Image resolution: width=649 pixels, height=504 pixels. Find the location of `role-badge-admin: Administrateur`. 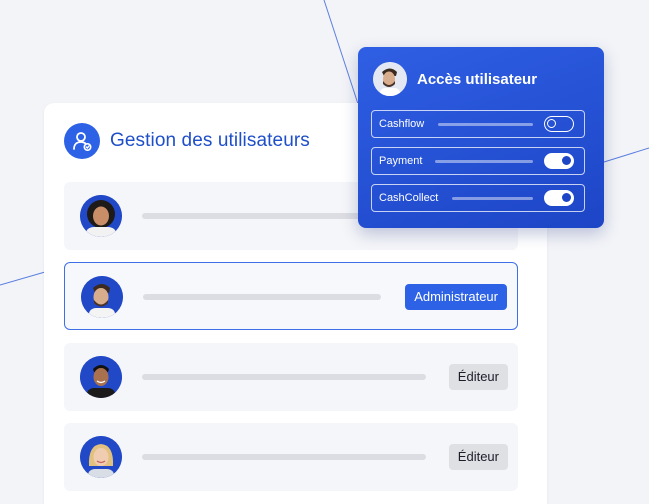

role-badge-admin: Administrateur is located at coordinates (456, 297).